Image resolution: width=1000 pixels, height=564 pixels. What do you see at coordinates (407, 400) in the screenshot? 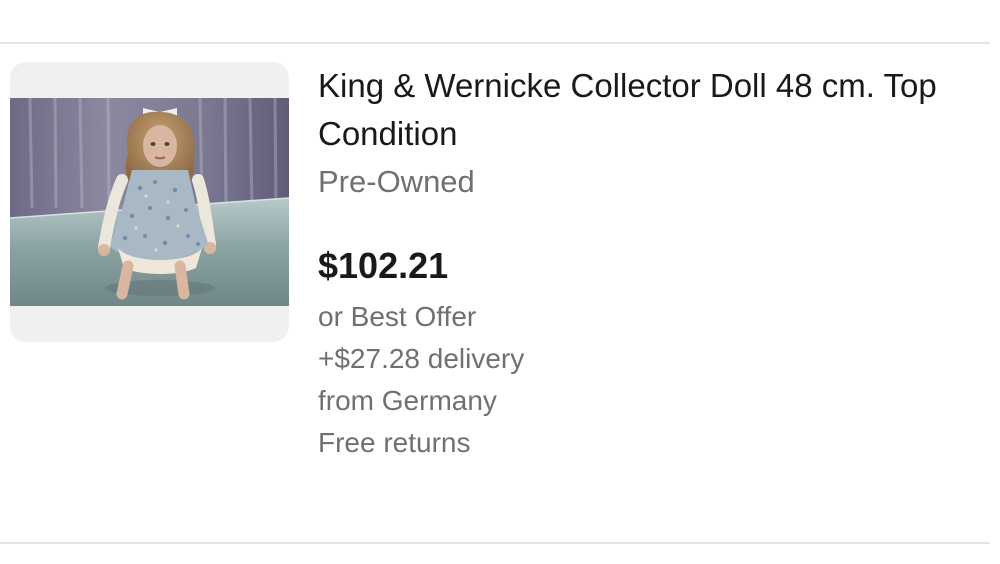
I see `item-location: from Germany` at bounding box center [407, 400].